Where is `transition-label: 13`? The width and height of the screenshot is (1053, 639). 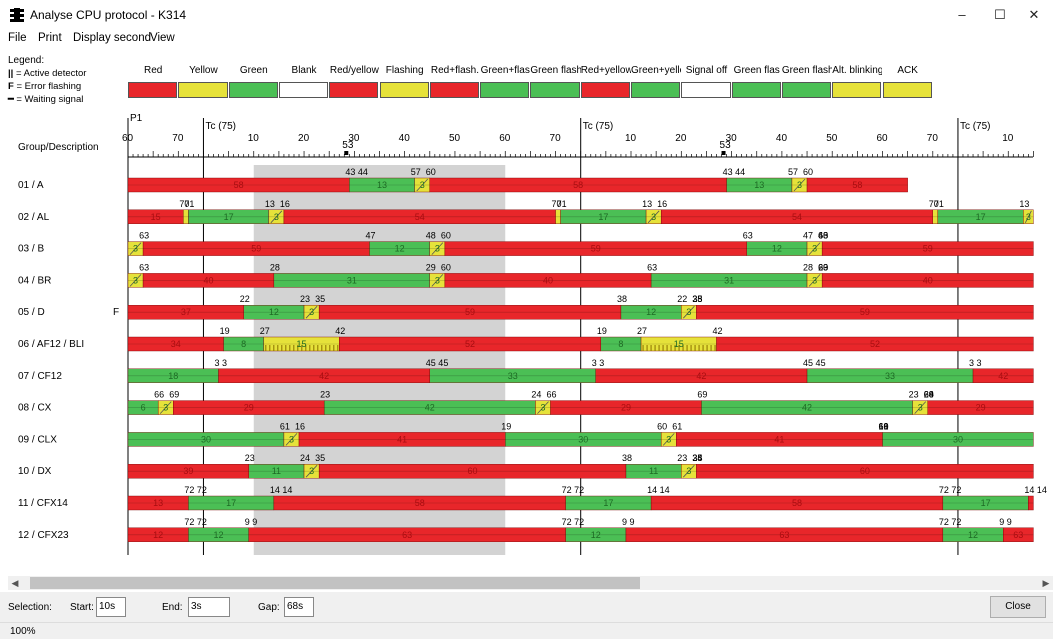 transition-label: 13 is located at coordinates (1024, 204).